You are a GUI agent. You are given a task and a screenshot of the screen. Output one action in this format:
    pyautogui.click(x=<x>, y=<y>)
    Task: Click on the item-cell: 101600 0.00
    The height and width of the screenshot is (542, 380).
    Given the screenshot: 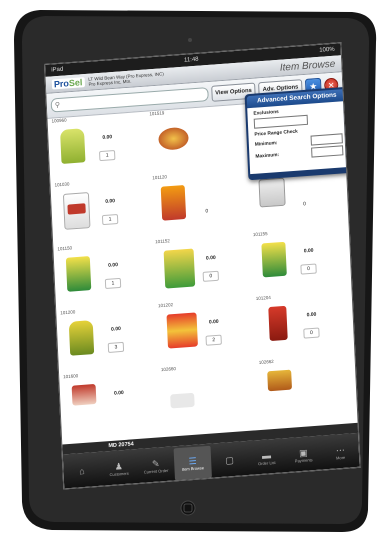 What is the action you would take?
    pyautogui.click(x=109, y=405)
    